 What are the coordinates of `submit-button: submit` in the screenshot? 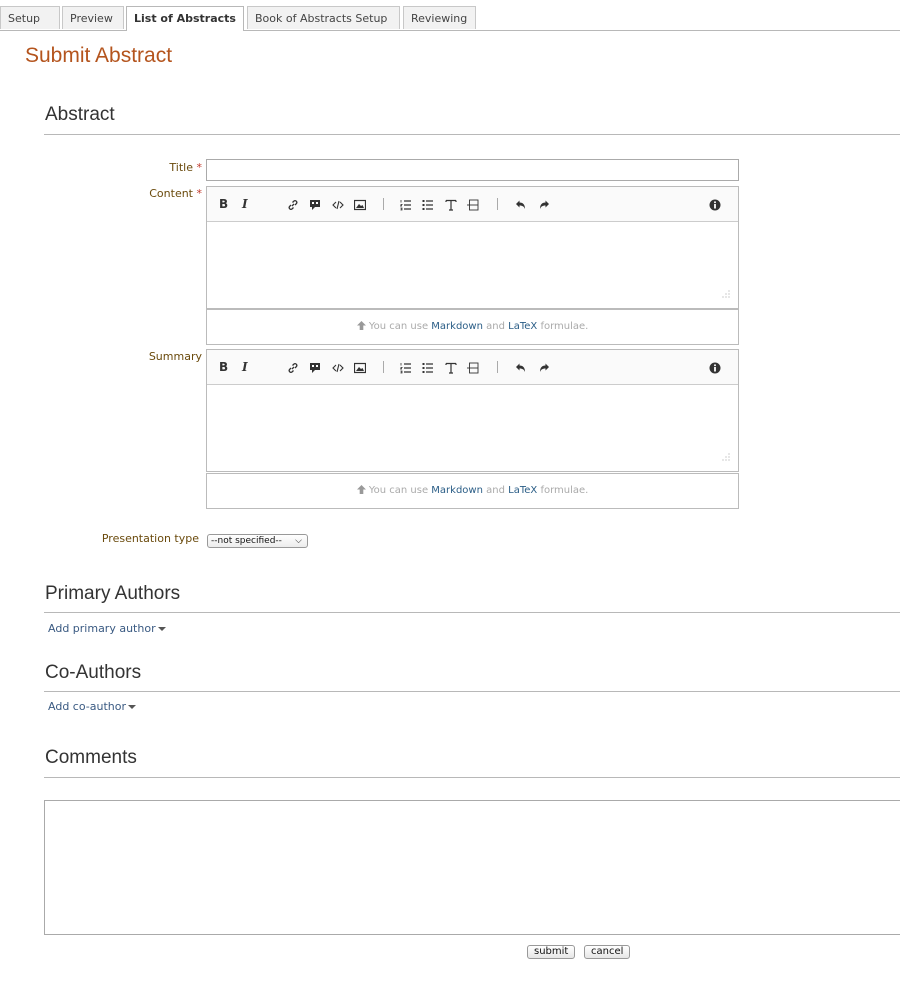 It's located at (551, 952).